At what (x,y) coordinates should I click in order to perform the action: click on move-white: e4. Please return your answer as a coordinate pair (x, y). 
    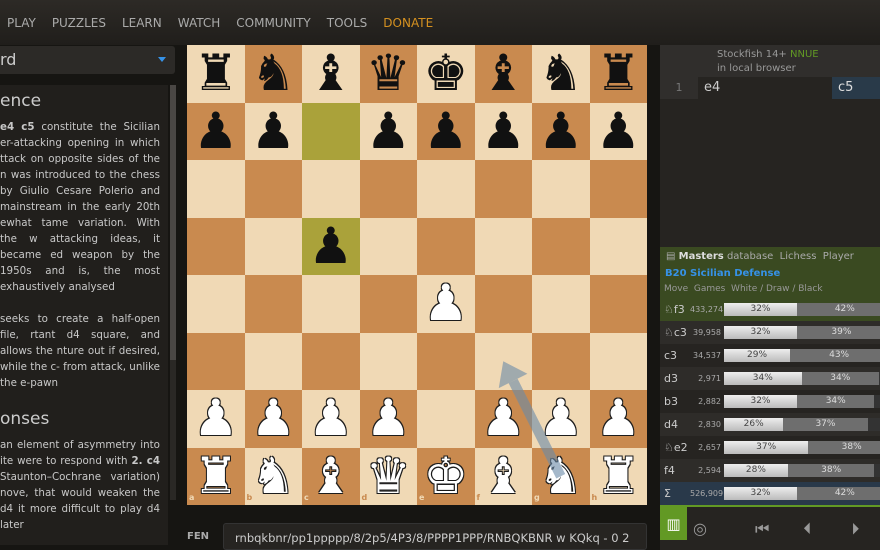
    Looking at the image, I should click on (765, 88).